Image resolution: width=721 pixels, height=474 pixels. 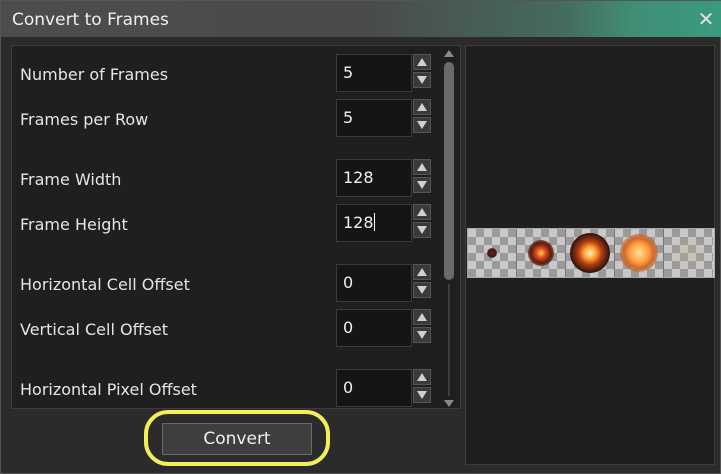 What do you see at coordinates (358, 222) in the screenshot?
I see `frame-height-value: 128` at bounding box center [358, 222].